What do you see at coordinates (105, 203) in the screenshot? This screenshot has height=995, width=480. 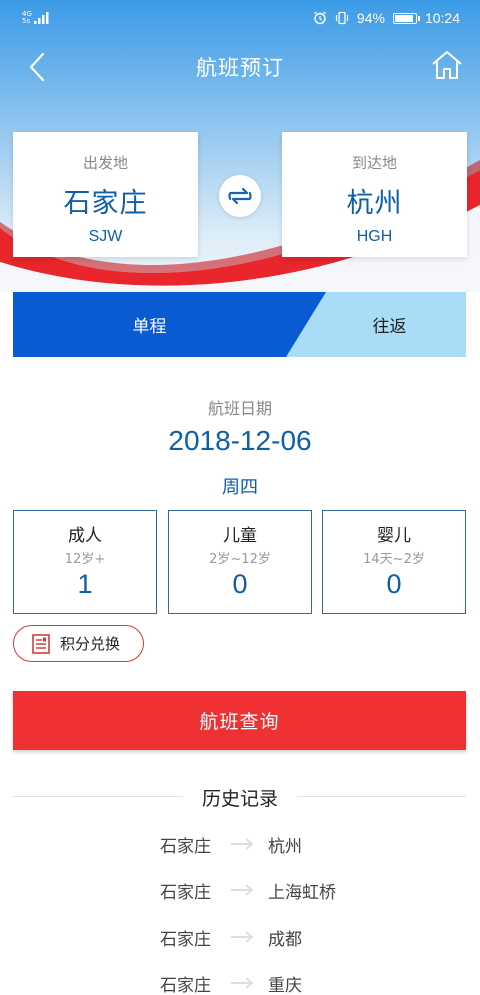 I see `departure-city: 石家庄` at bounding box center [105, 203].